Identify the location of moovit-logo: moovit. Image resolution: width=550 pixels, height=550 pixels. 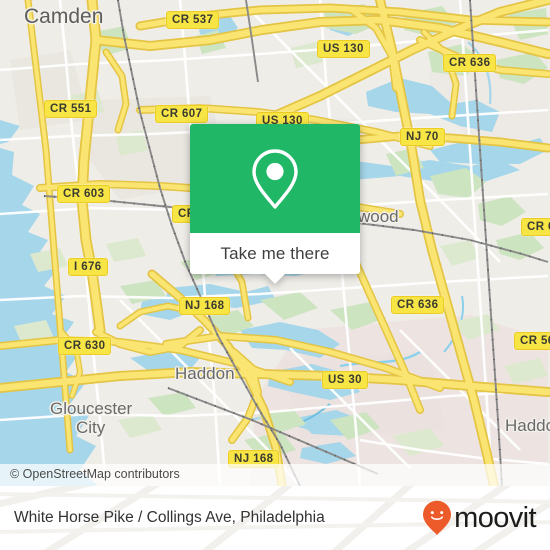
(479, 518).